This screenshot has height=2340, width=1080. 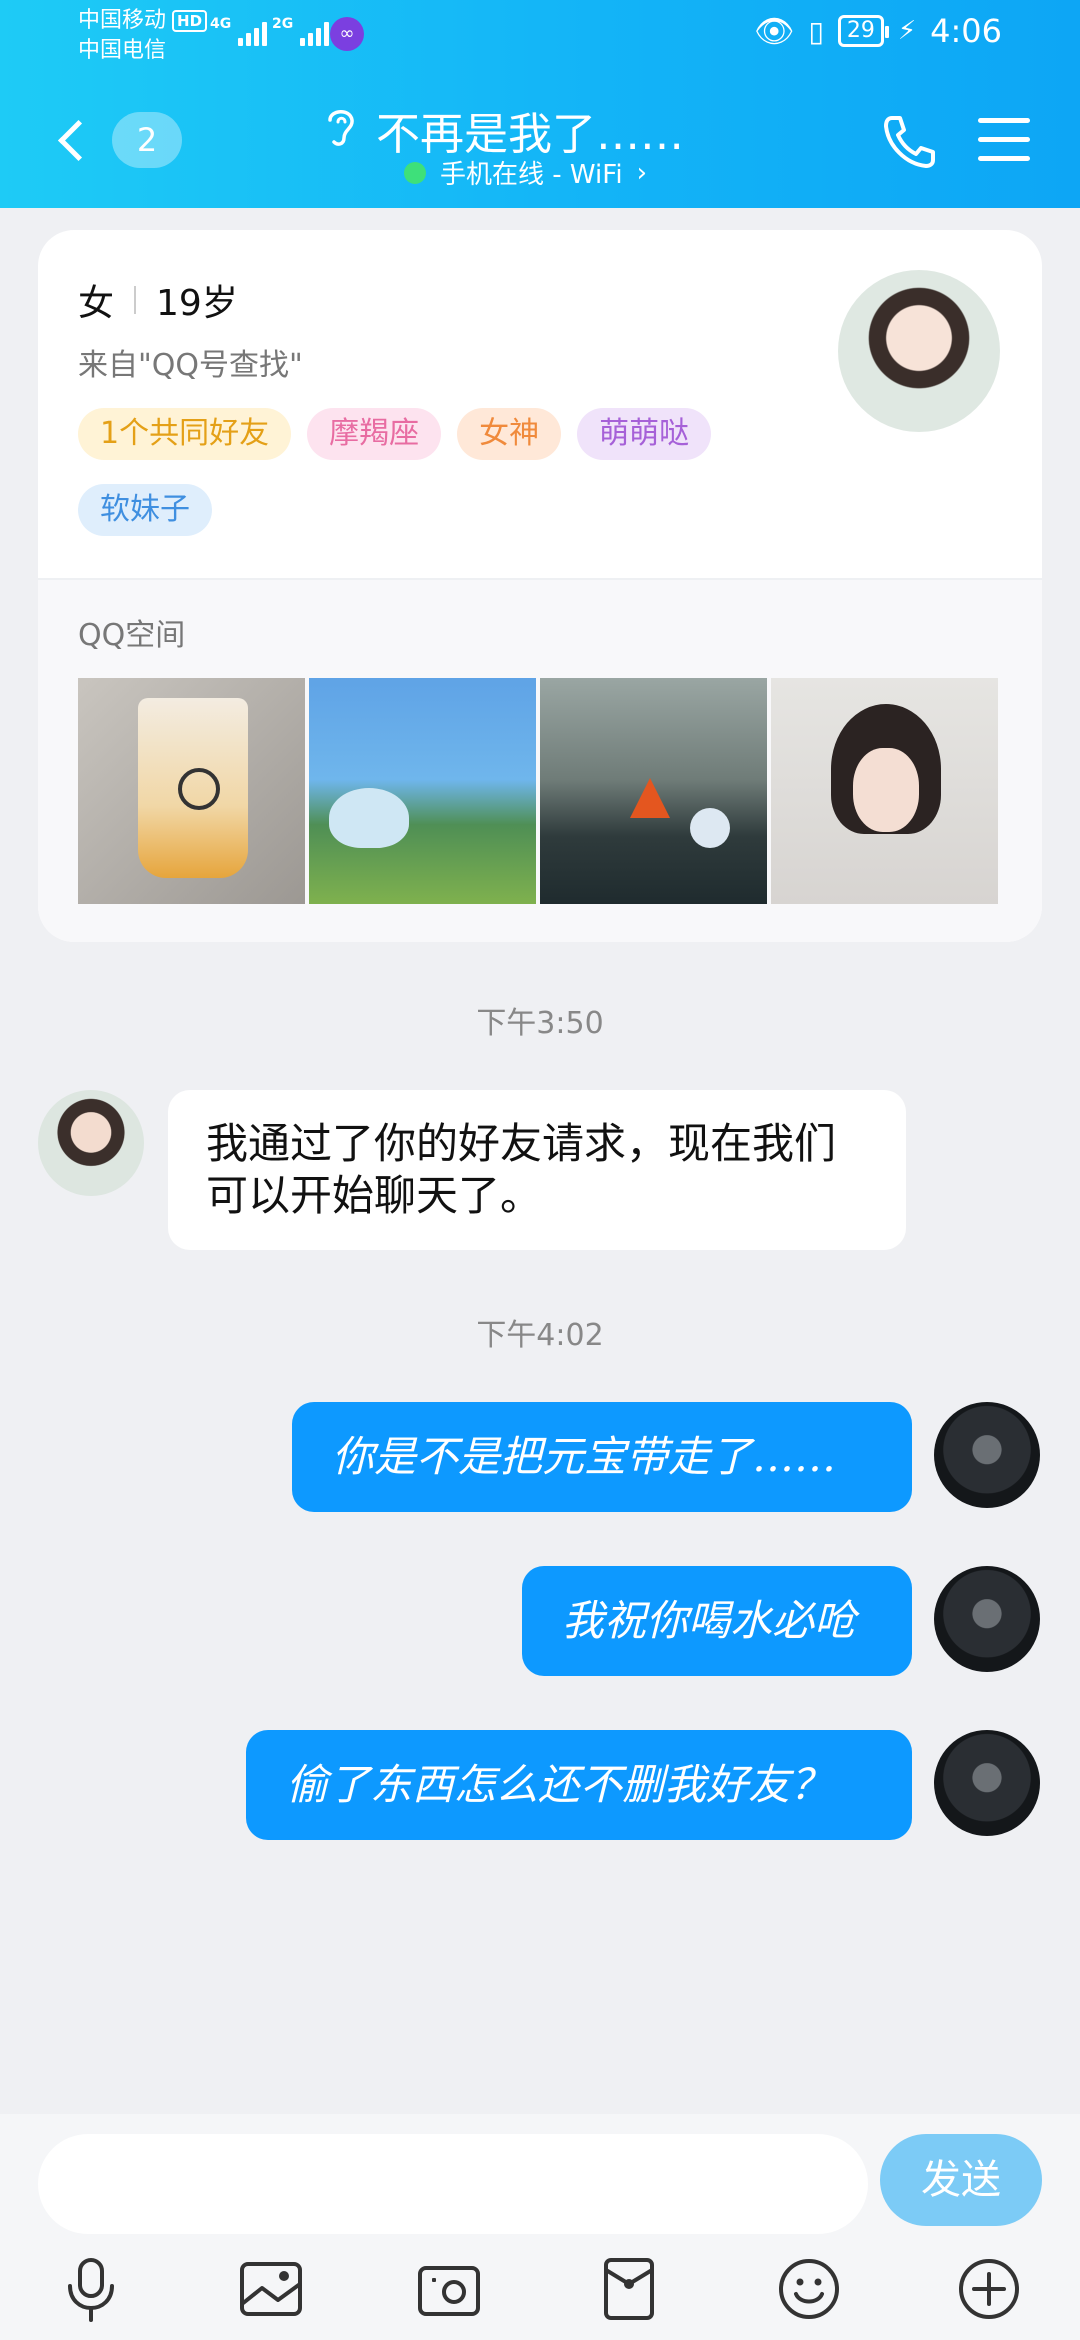 I want to click on signal-icon-2: 2G, so click(x=301, y=31).